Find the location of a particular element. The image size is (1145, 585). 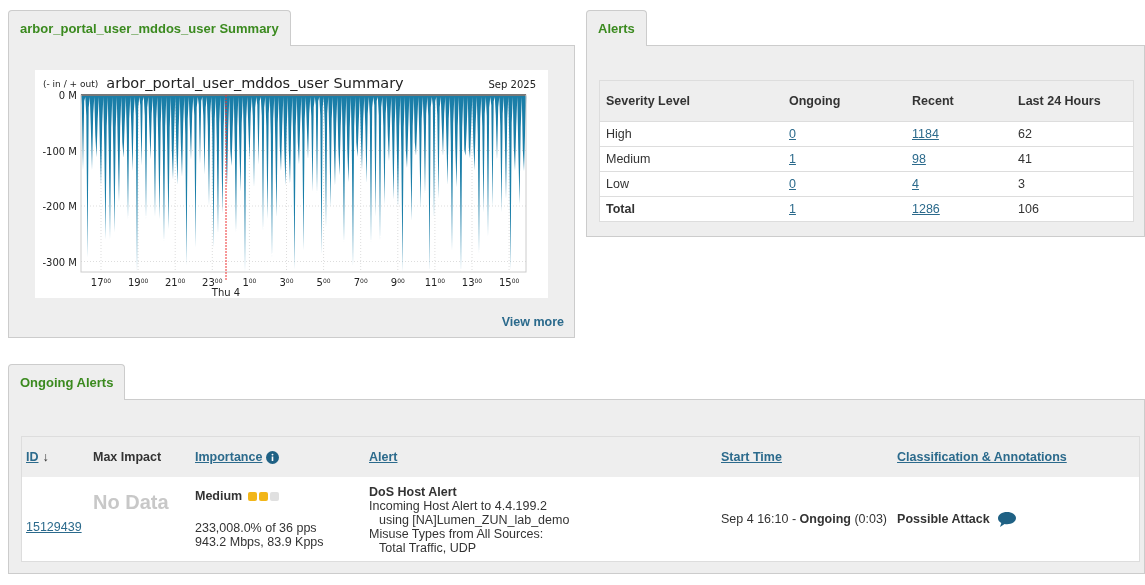

graph-title: arbor_portal_user_mddos_user Summary is located at coordinates (255, 83).